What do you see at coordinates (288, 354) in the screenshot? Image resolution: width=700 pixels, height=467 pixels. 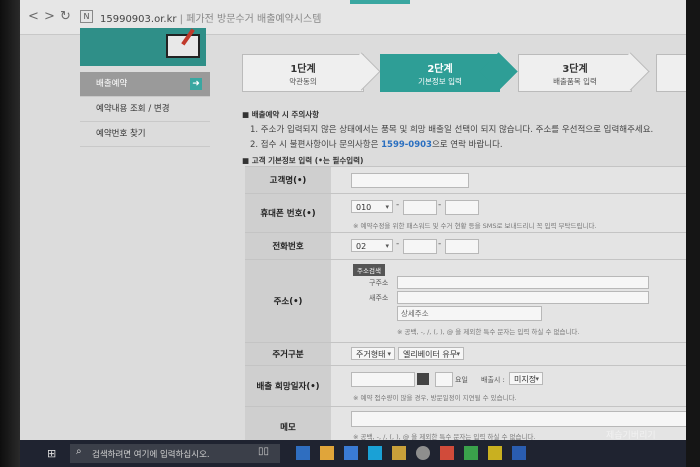 I see `housing-label: 주거구분` at bounding box center [288, 354].